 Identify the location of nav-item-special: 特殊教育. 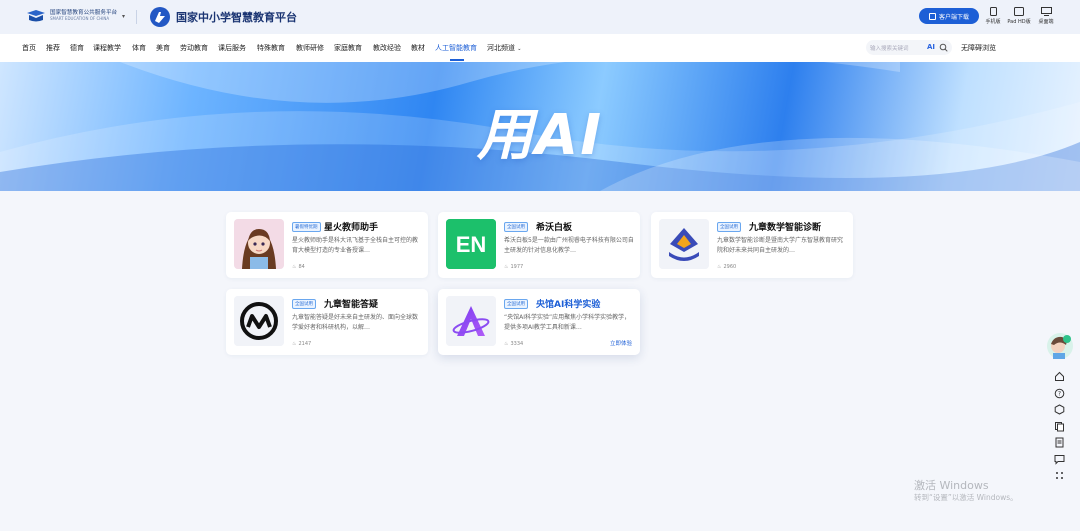
(271, 48).